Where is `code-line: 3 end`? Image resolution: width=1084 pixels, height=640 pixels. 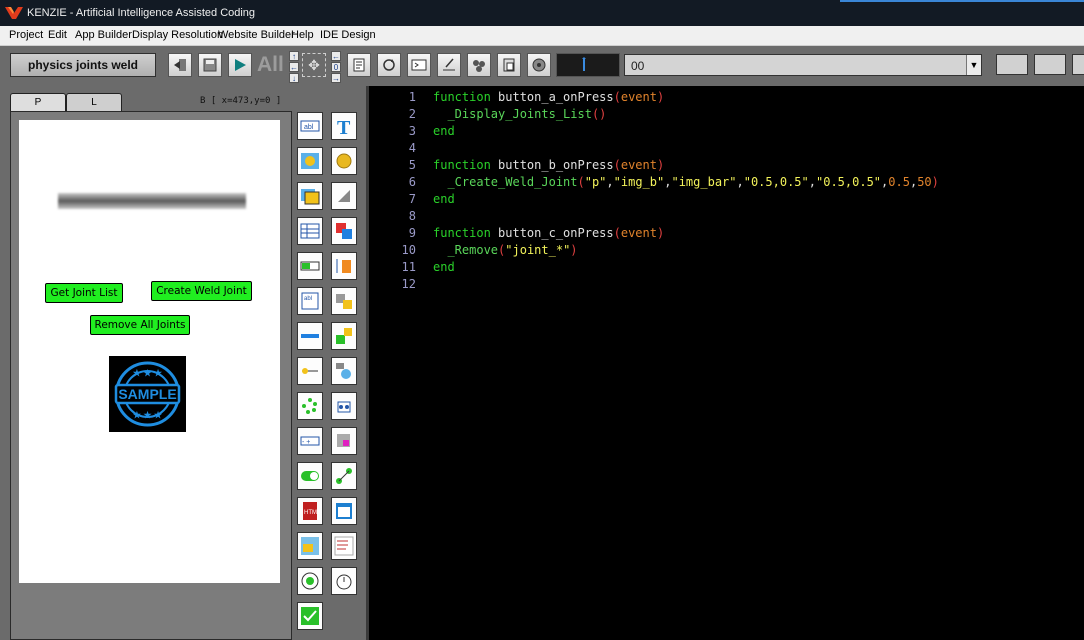
code-line: 3 end is located at coordinates (726, 131).